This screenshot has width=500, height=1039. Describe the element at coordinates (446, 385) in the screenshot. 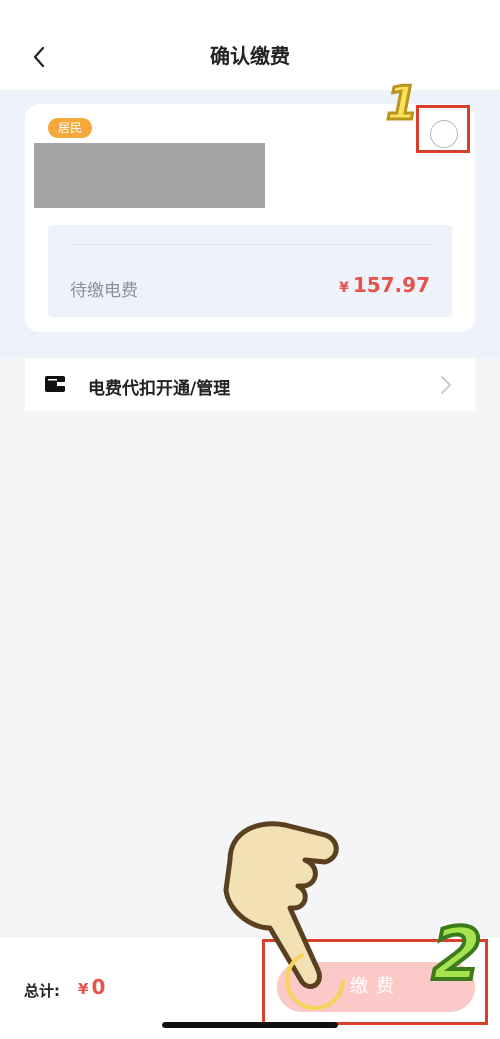

I see `chevron-right-icon` at that location.